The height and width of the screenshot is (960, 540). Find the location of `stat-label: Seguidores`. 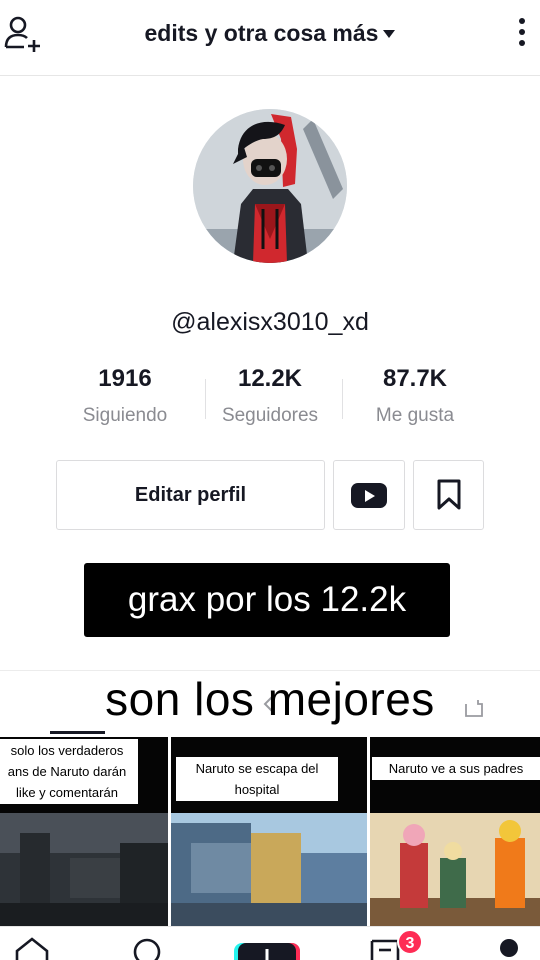

stat-label: Seguidores is located at coordinates (270, 415).